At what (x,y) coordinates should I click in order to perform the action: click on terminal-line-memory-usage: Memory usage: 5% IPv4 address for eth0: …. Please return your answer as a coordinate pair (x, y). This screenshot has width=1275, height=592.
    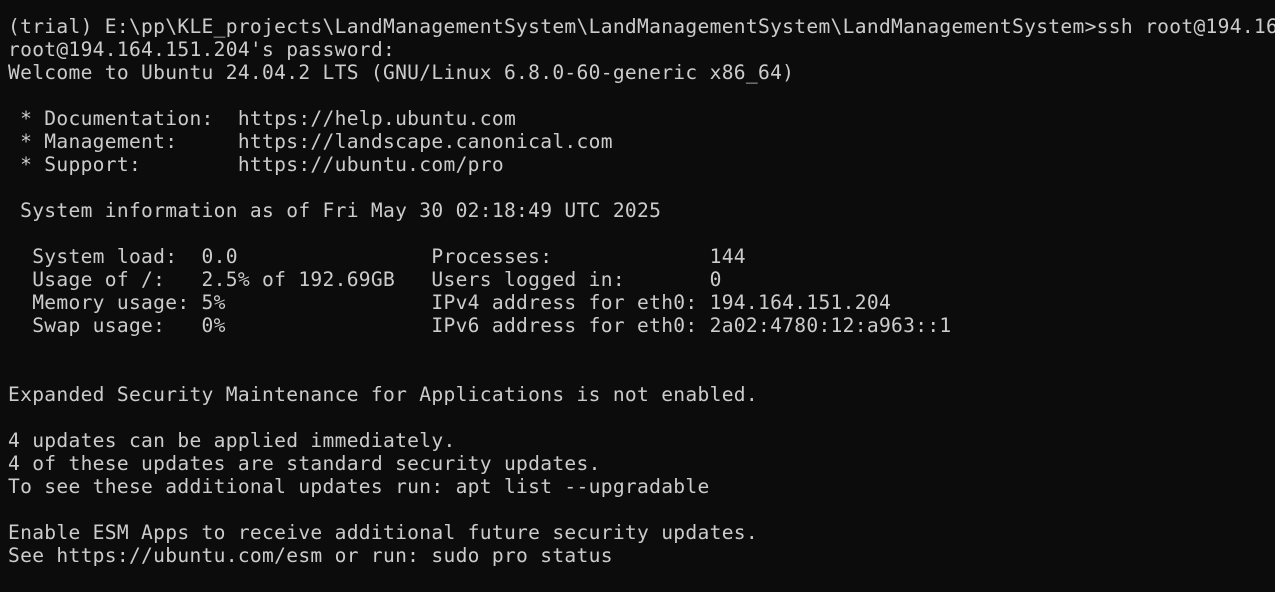
    Looking at the image, I should click on (450, 302).